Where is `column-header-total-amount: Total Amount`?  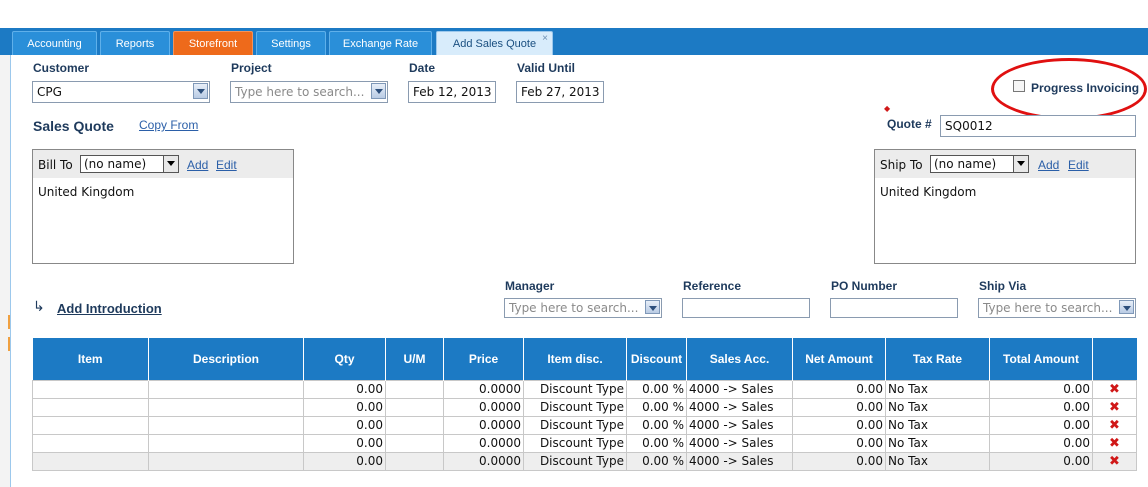 column-header-total-amount: Total Amount is located at coordinates (1041, 359).